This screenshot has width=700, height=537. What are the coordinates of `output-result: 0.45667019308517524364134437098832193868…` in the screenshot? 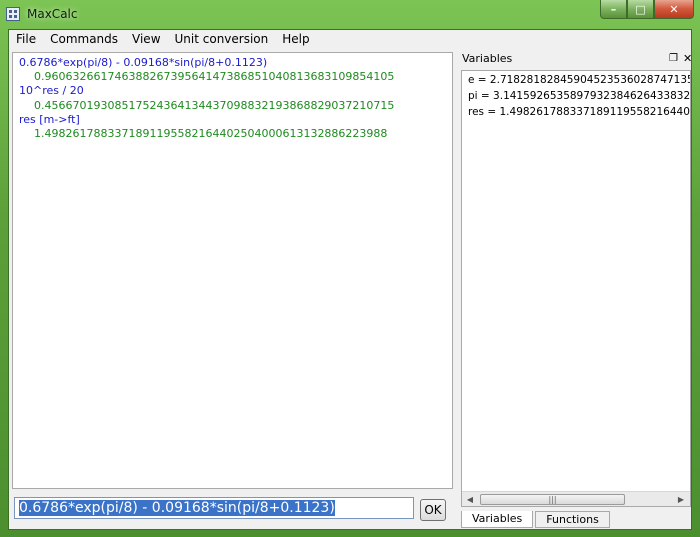 It's located at (214, 105).